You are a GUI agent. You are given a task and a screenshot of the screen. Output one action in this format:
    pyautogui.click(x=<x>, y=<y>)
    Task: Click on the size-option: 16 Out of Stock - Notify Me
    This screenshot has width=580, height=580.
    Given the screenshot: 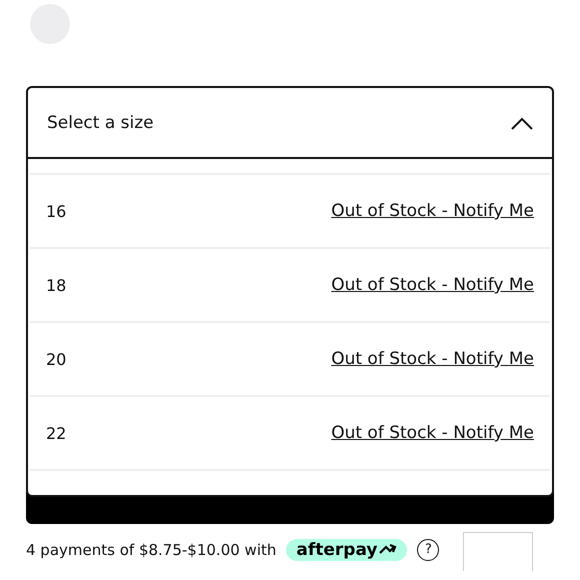 What is the action you would take?
    pyautogui.click(x=290, y=212)
    